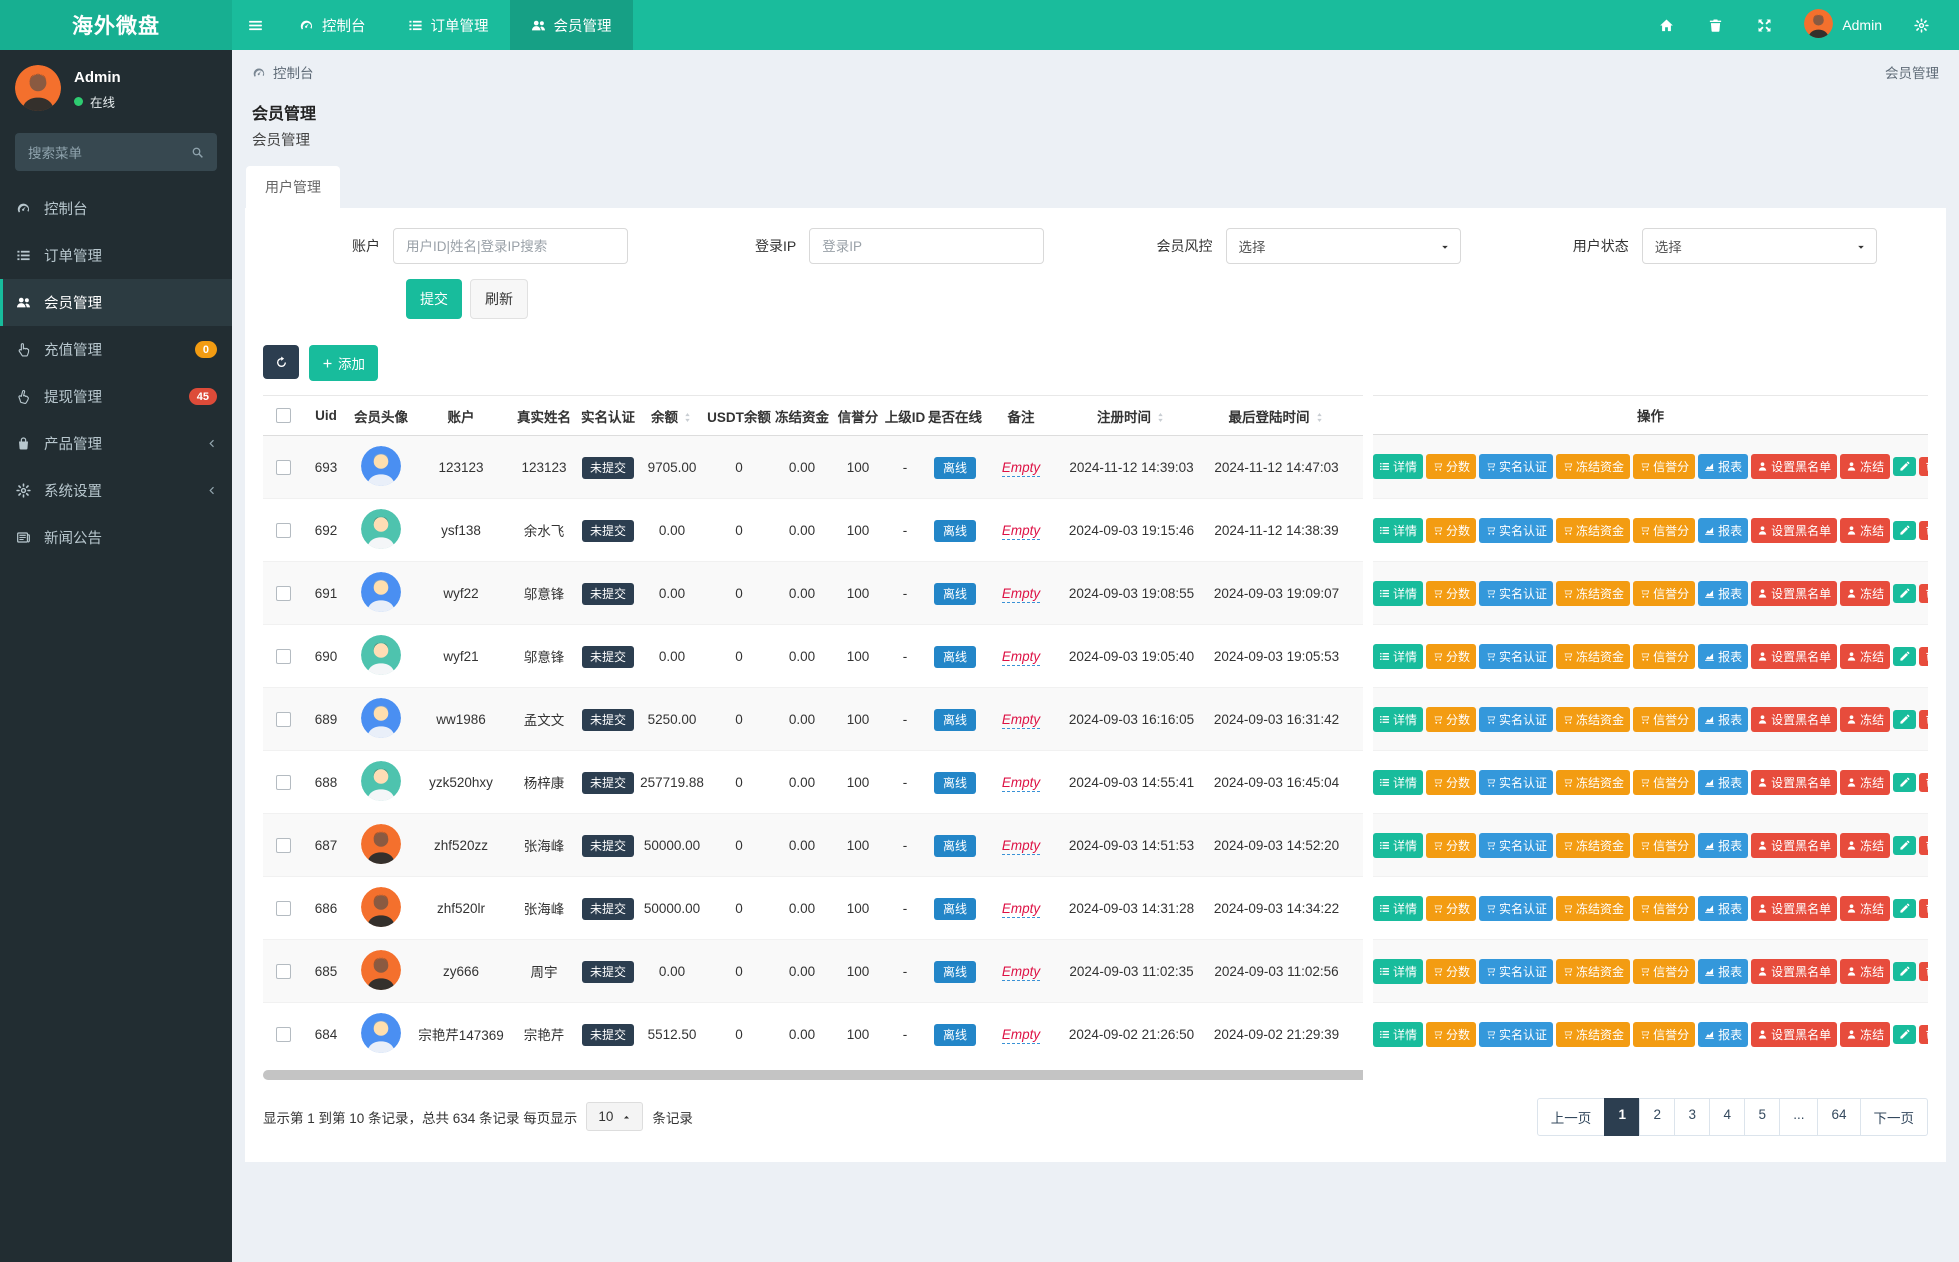 This screenshot has height=1262, width=1959. I want to click on sidebar-item-2: 会员管理, so click(116, 302).